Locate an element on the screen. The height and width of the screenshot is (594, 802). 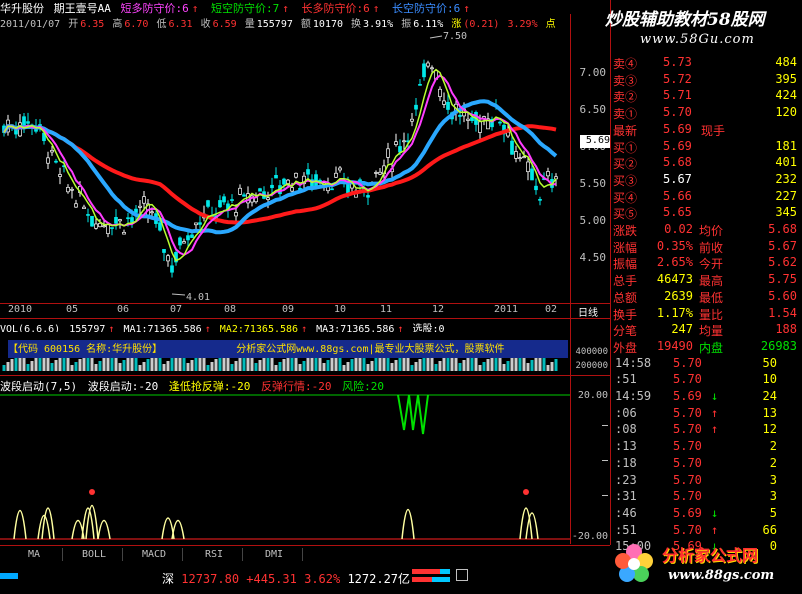
market-amount: 1272.27亿 is located at coordinates (379, 579).